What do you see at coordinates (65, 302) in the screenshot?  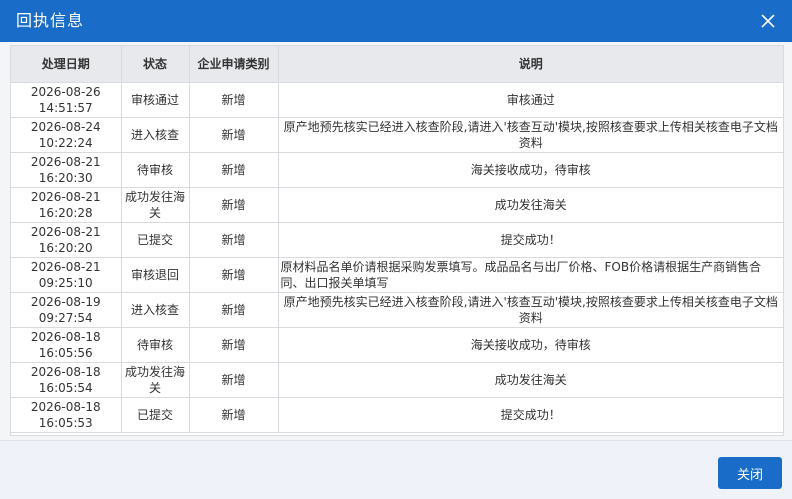 I see `date-text: 2026-08-19` at bounding box center [65, 302].